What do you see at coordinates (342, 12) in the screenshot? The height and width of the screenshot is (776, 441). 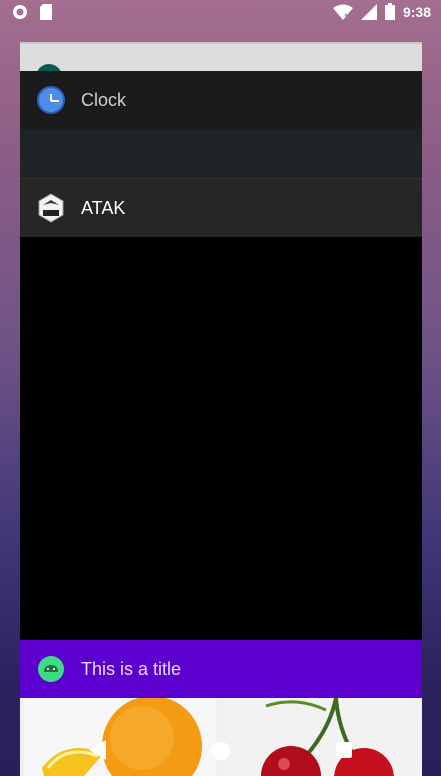 I see `wifi-icon` at bounding box center [342, 12].